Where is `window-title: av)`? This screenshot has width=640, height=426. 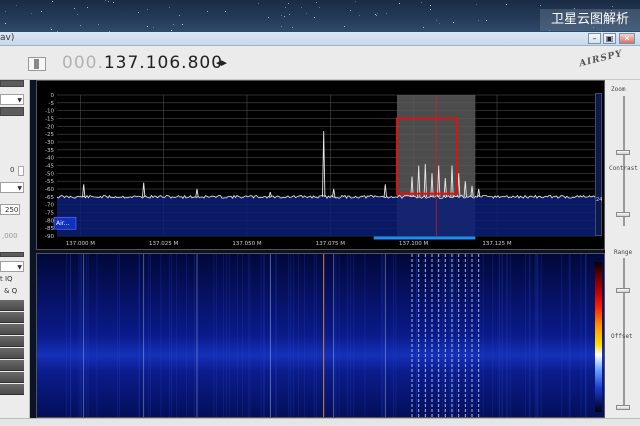 window-title: av) is located at coordinates (7, 38).